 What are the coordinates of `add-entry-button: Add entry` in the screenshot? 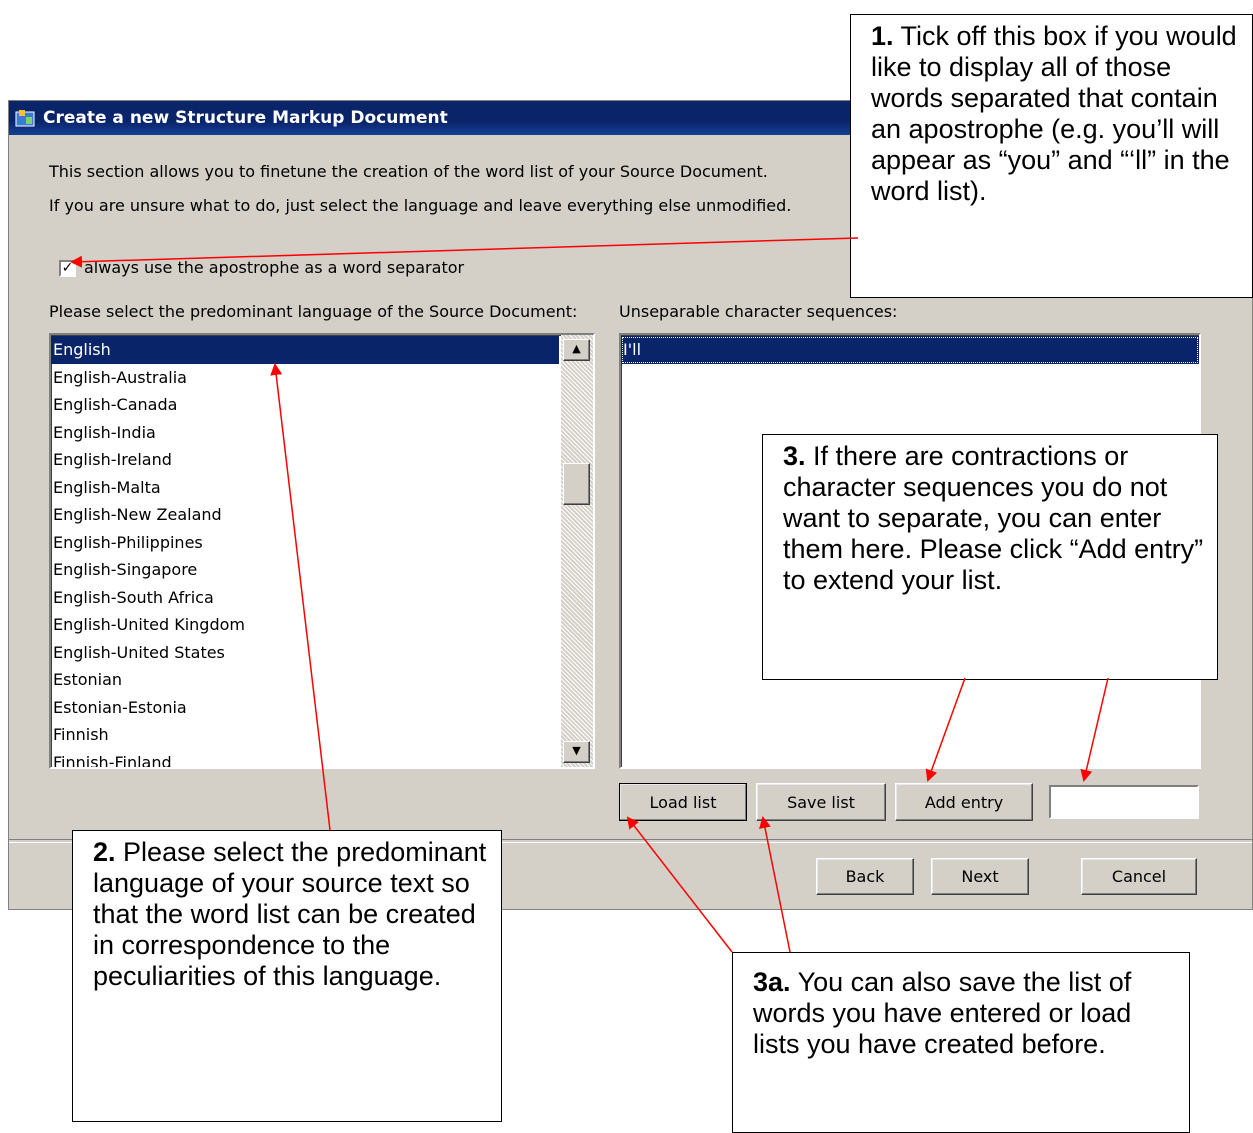 It's located at (964, 802).